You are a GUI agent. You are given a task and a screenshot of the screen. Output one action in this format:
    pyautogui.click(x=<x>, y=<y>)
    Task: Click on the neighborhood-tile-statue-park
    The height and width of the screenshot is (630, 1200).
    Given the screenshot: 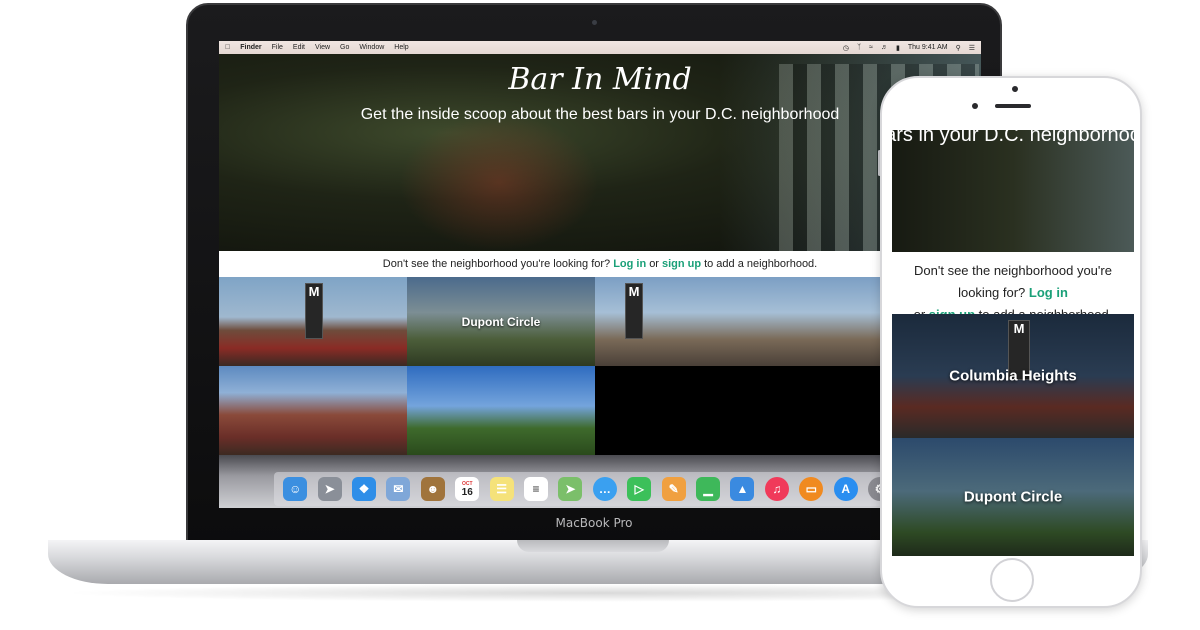 What is the action you would take?
    pyautogui.click(x=501, y=410)
    